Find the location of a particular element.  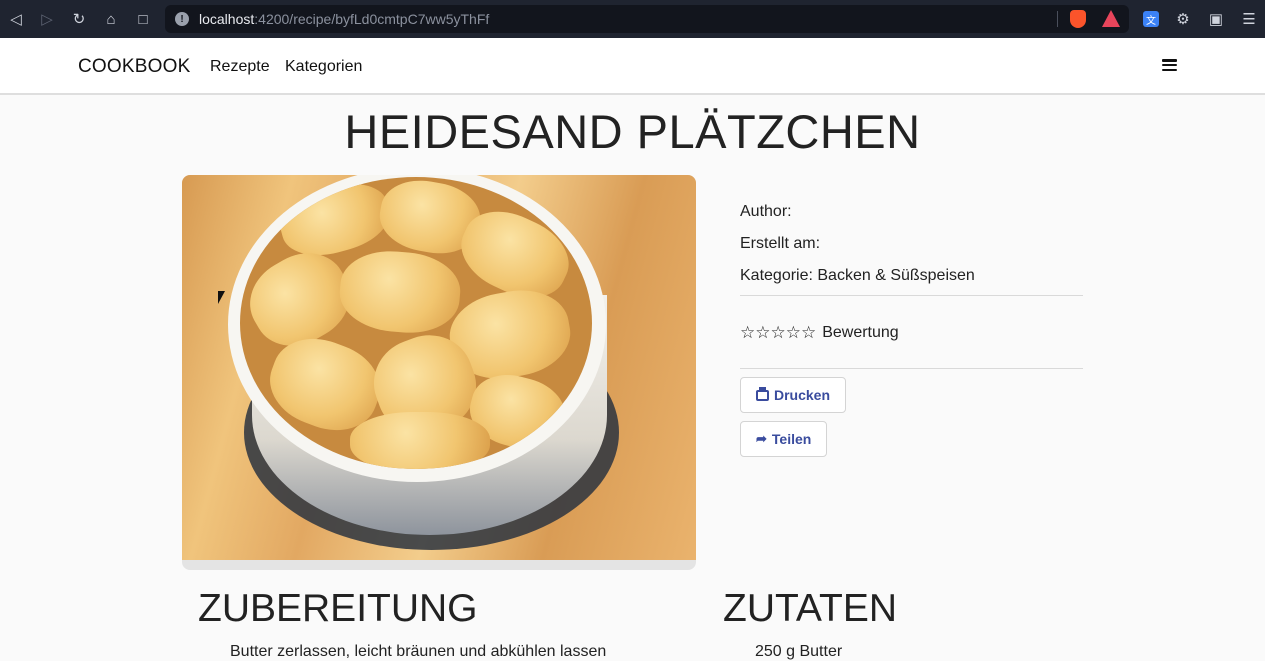

translate-extension-icon: 文 is located at coordinates (1151, 19).